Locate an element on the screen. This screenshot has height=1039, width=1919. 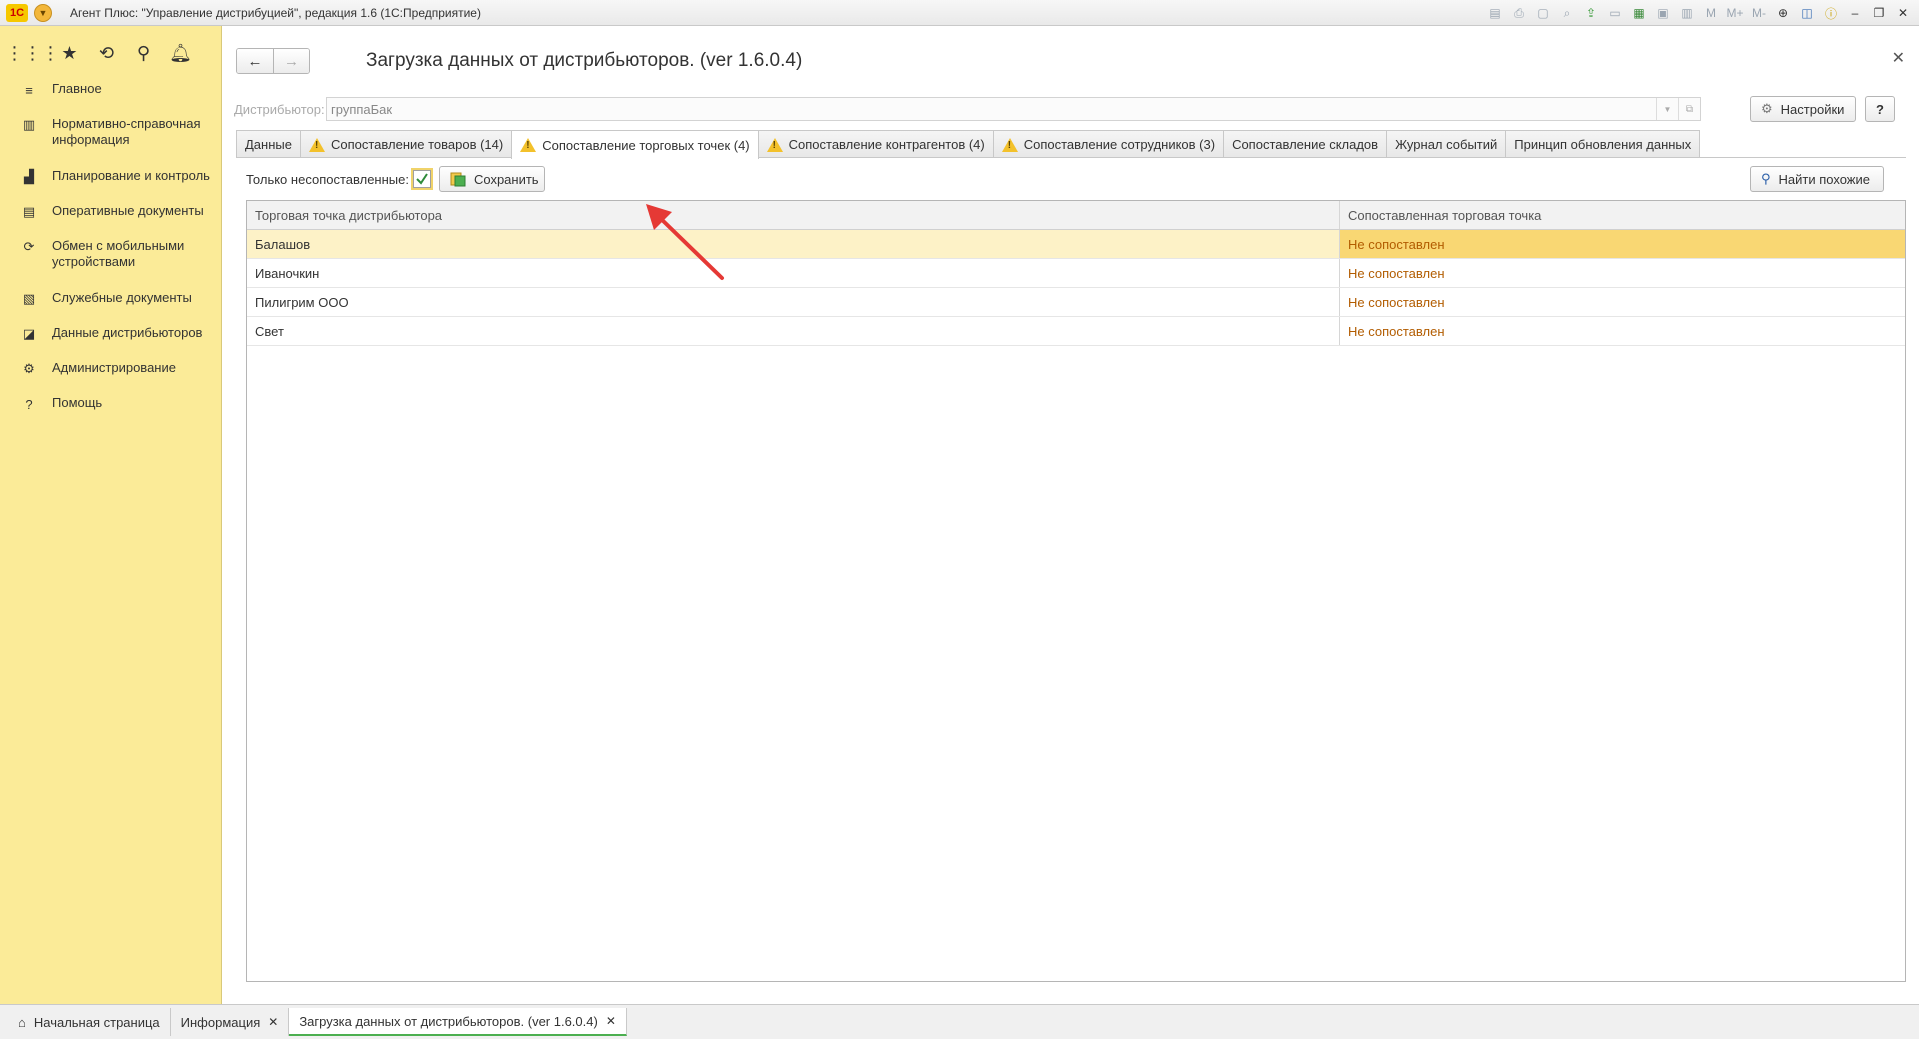
sidebar-item-label: Данные дистрибьюторов is located at coordinates (127, 332).